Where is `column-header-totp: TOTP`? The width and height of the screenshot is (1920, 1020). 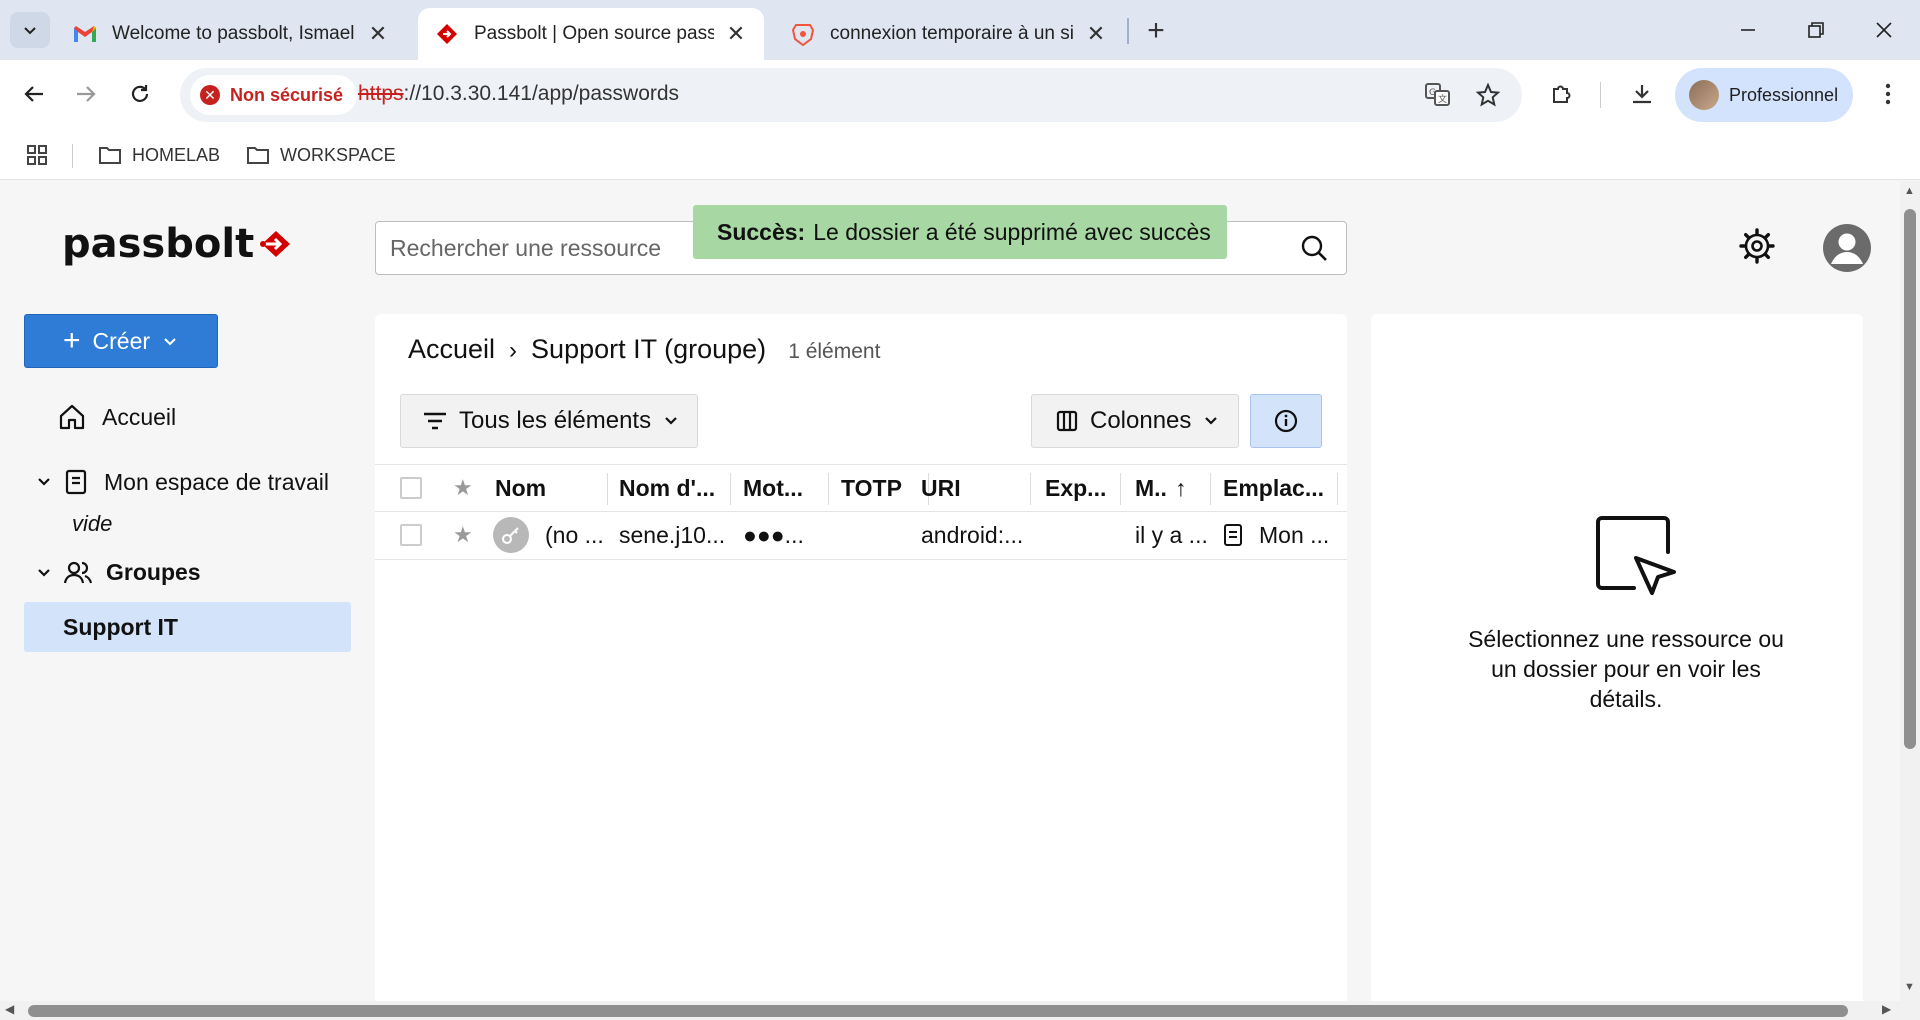
column-header-totp: TOTP is located at coordinates (881, 488).